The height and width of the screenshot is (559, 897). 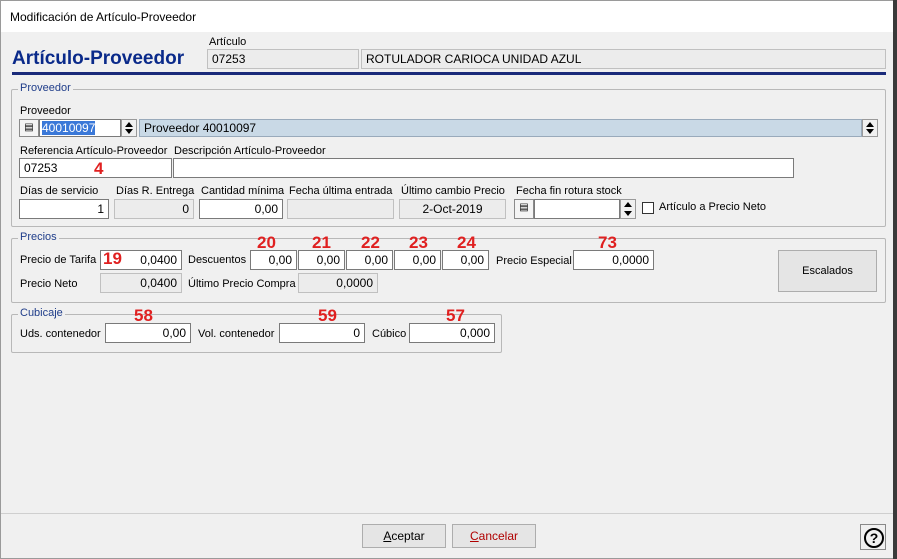 I want to click on annotation-22: 22, so click(x=370, y=242).